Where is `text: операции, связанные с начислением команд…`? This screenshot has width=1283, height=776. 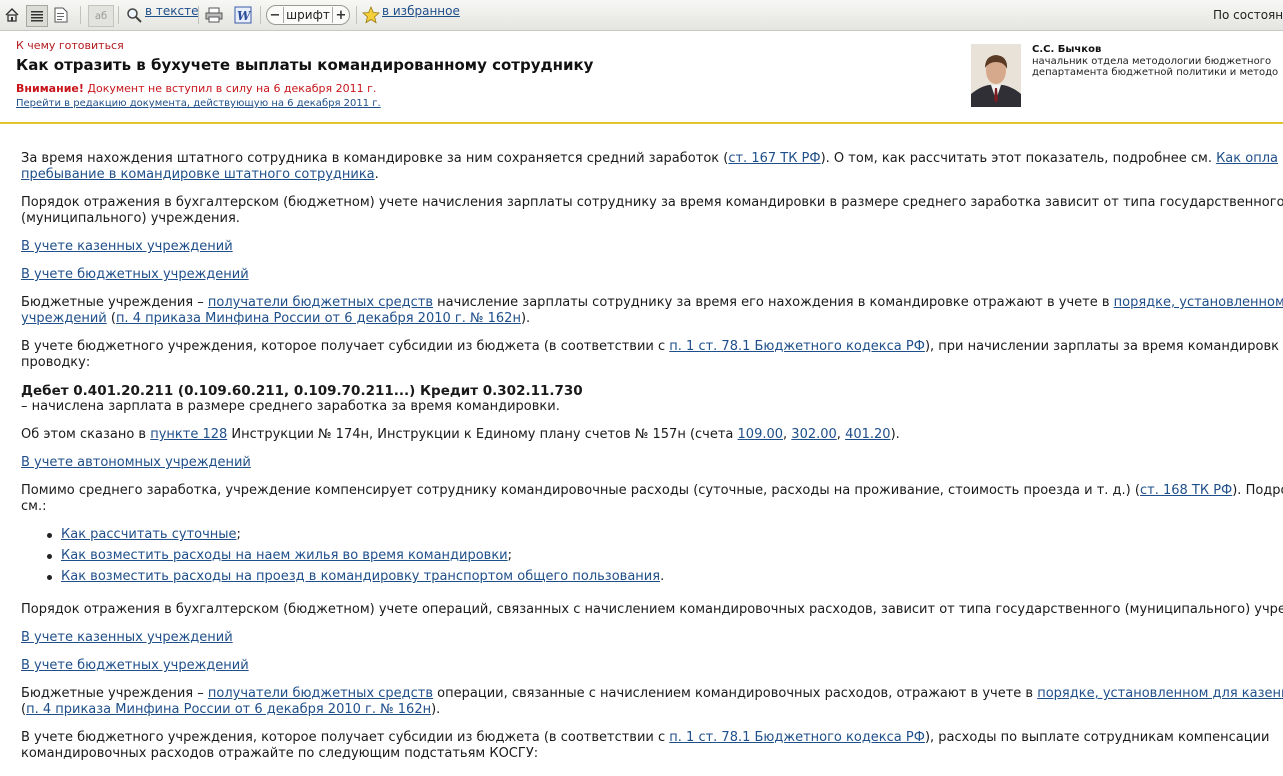
text: операции, связанные с начислением команд… is located at coordinates (735, 693).